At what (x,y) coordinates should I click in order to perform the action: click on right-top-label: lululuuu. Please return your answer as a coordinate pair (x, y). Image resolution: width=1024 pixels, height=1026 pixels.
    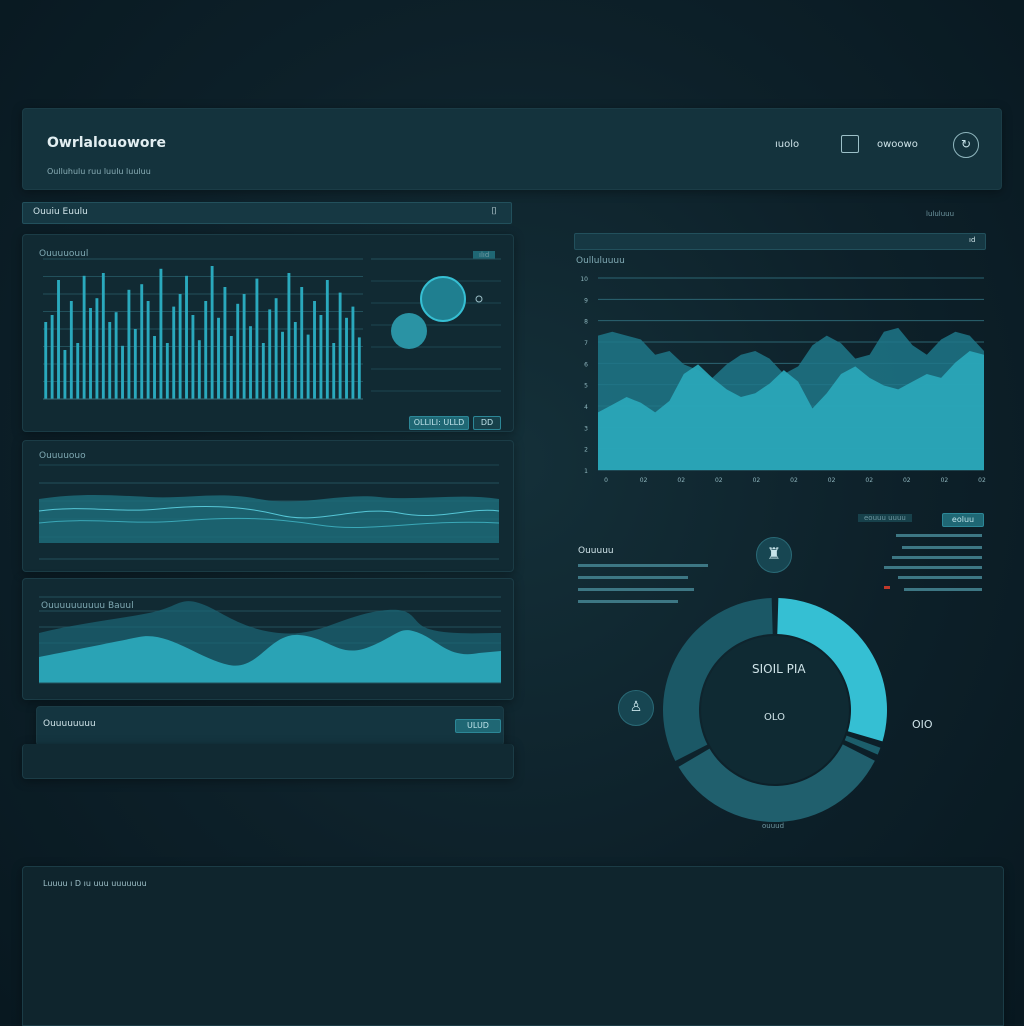
    Looking at the image, I should click on (940, 214).